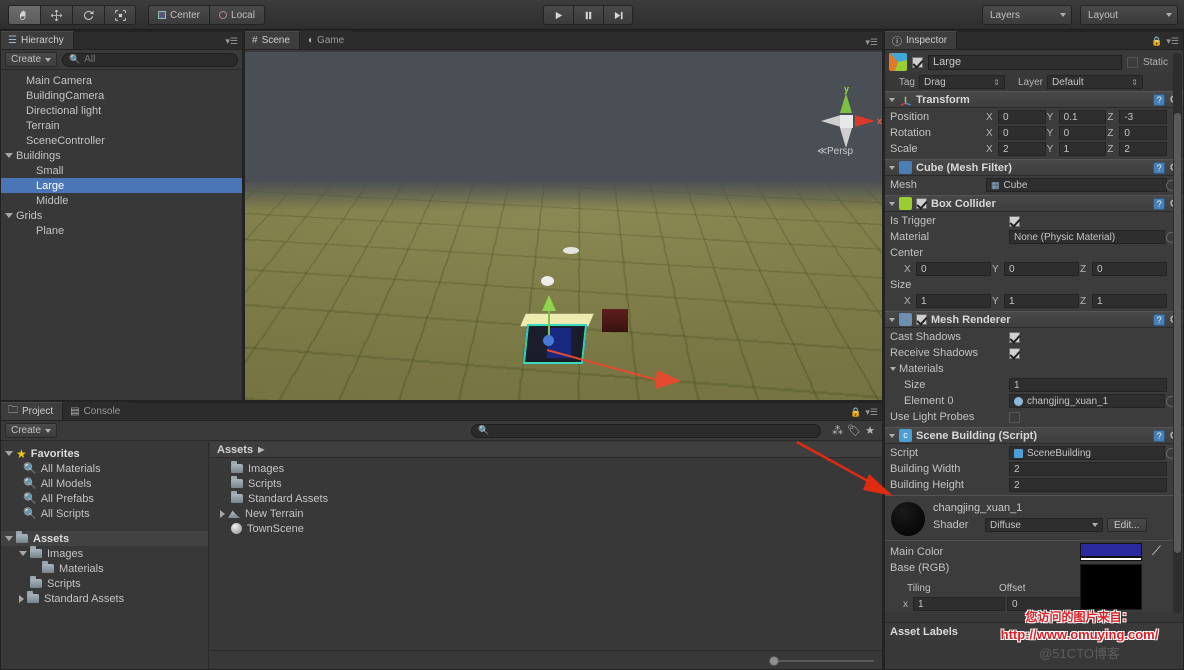  Describe the element at coordinates (1041, 269) in the screenshot. I see `center-y-field: 0` at that location.